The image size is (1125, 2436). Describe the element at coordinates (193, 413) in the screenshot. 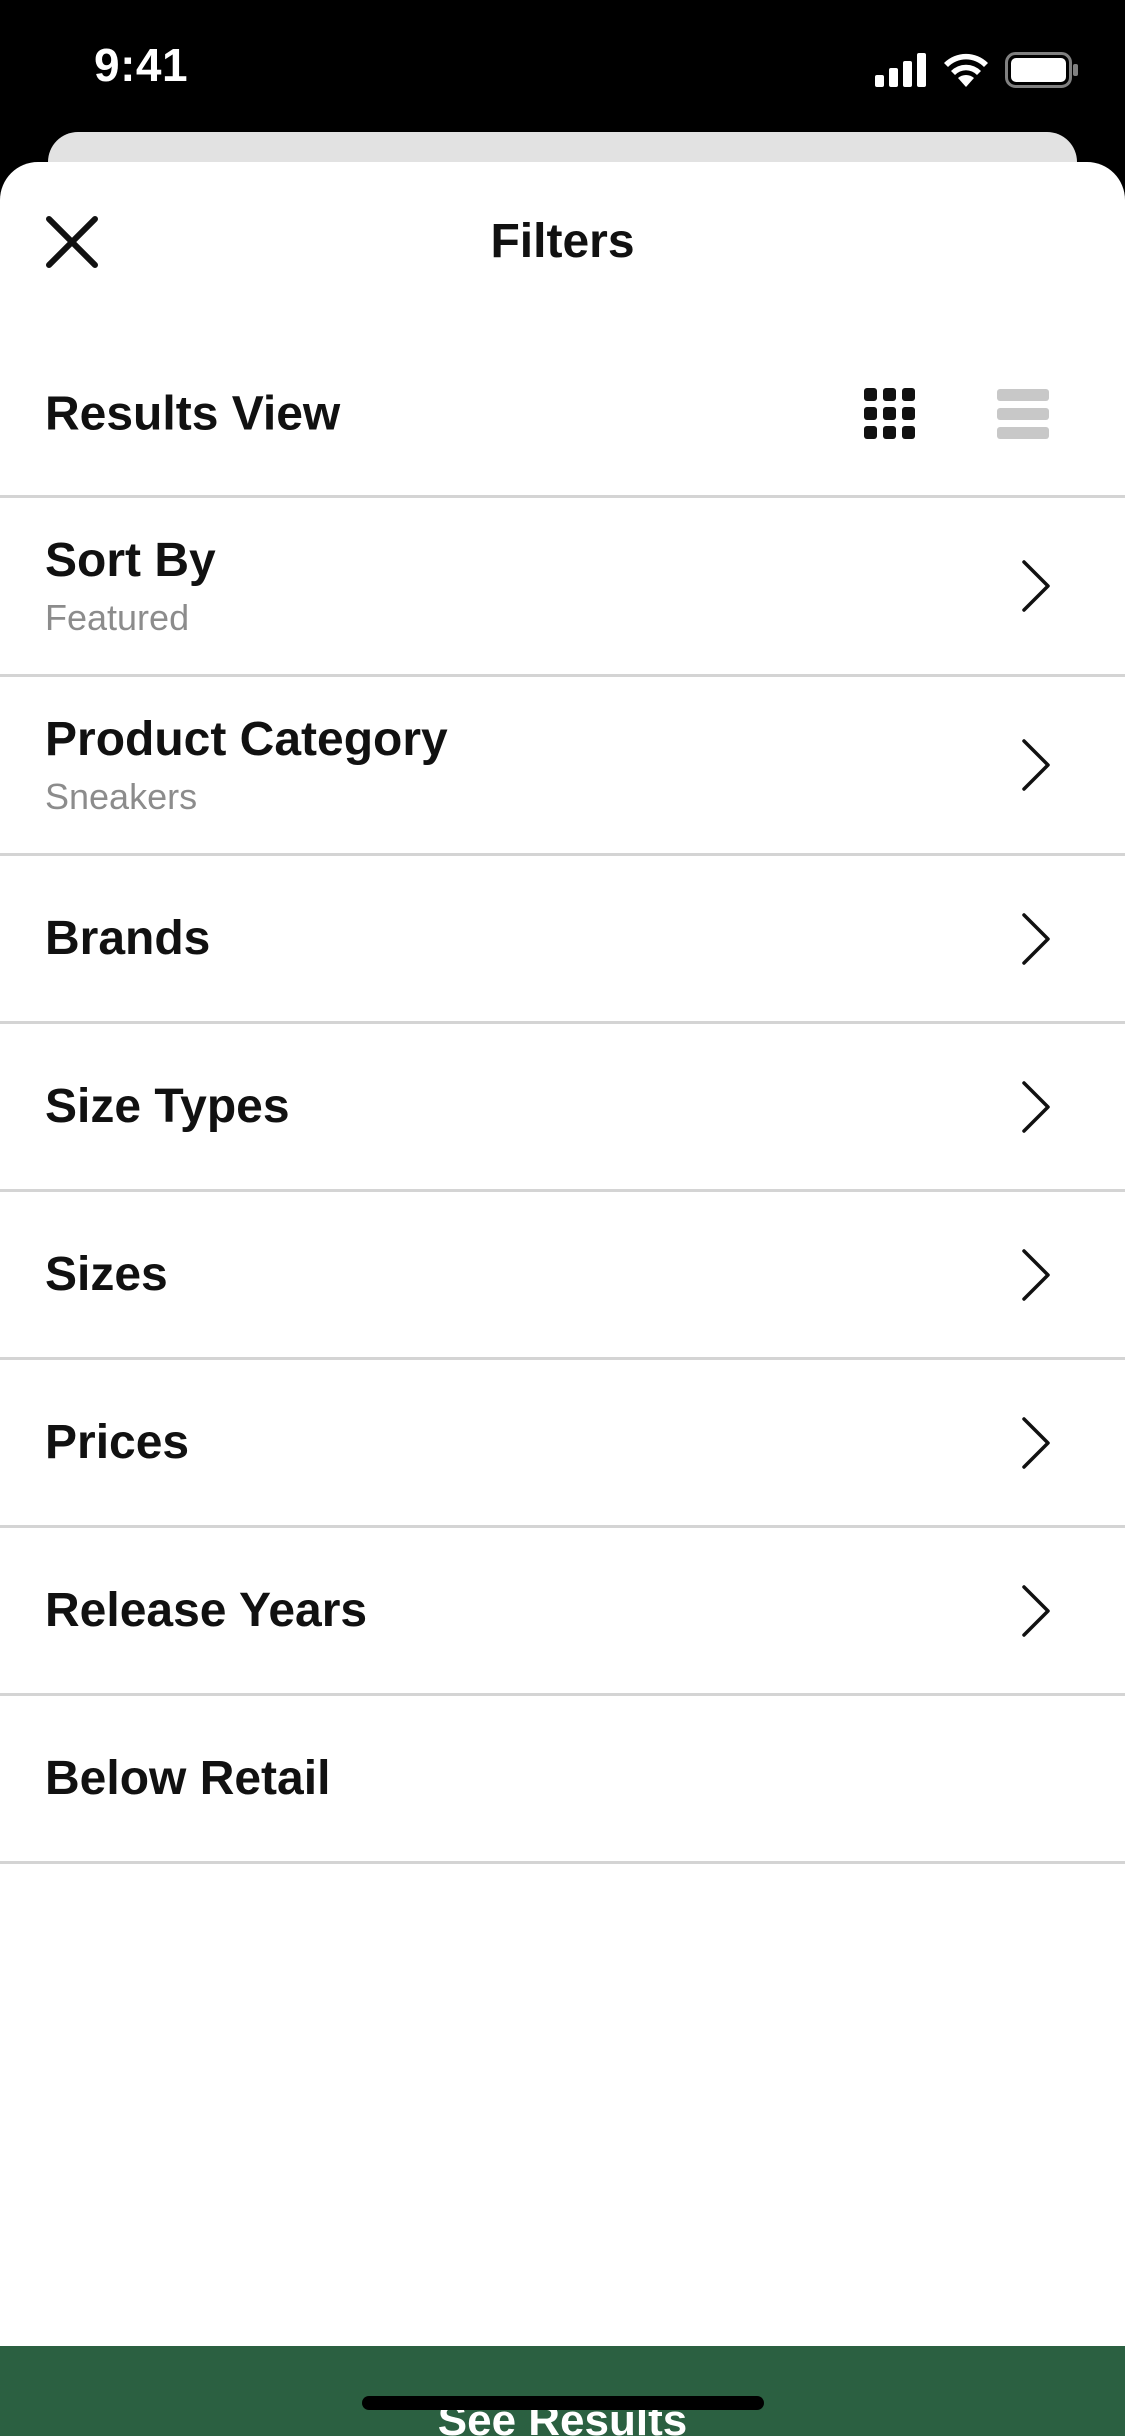

I see `results-view-label: Results View` at that location.